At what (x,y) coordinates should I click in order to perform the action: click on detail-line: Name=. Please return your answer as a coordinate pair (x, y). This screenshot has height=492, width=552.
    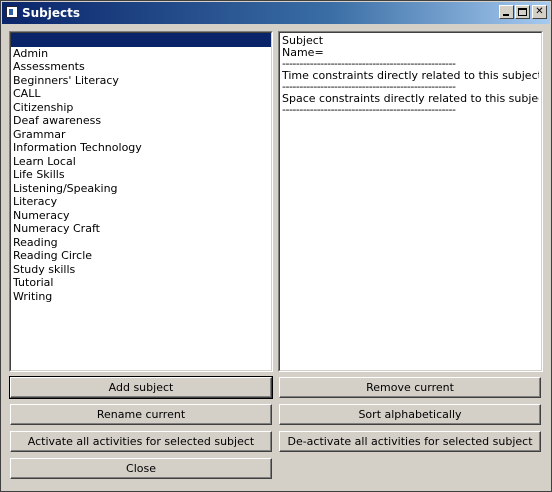
    Looking at the image, I should click on (303, 52).